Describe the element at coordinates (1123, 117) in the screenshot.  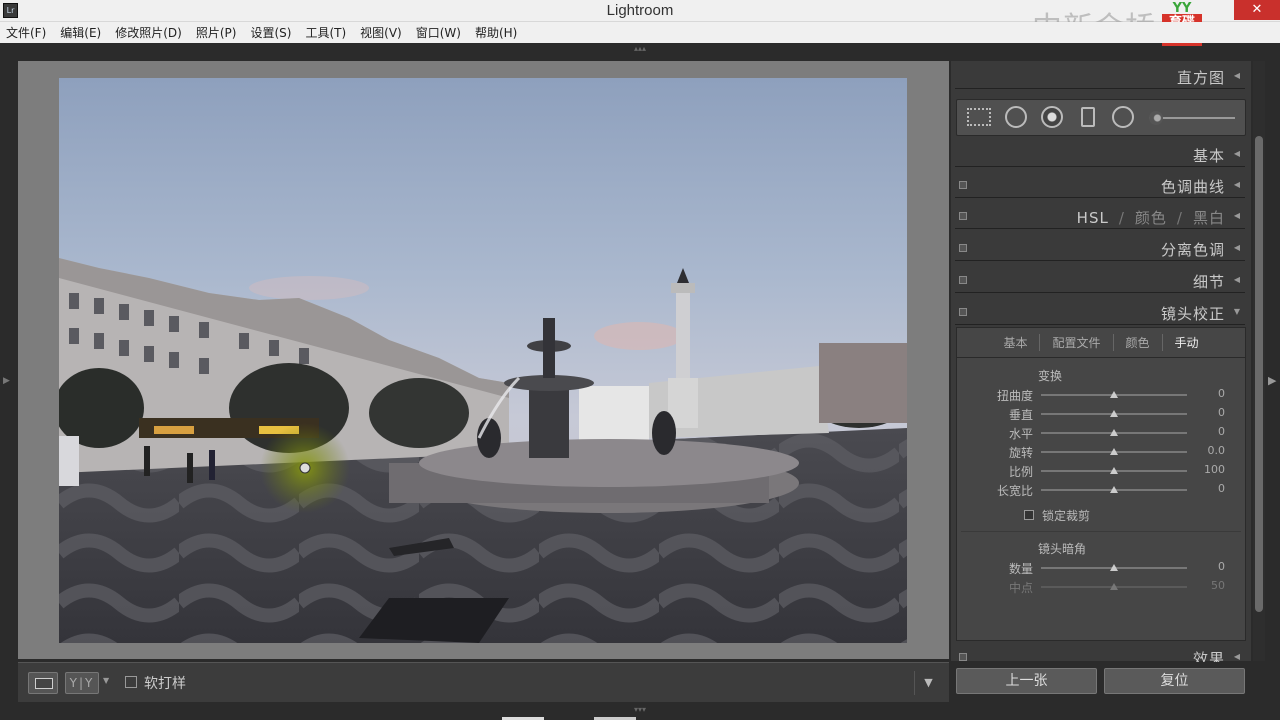
I see `radial-filter-icon` at that location.